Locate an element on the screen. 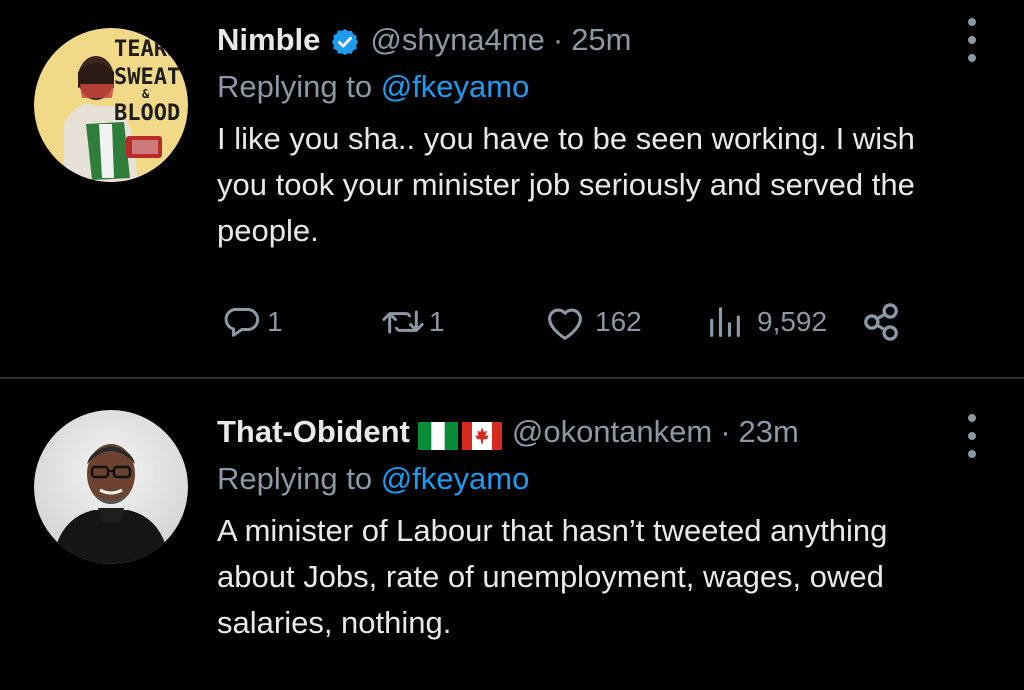 Image resolution: width=1024 pixels, height=690 pixels. canada-flag-icon is located at coordinates (481, 434).